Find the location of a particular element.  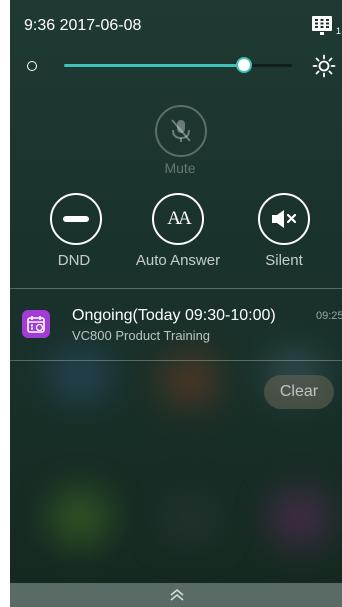

brightness-slider-thumb is located at coordinates (244, 65).